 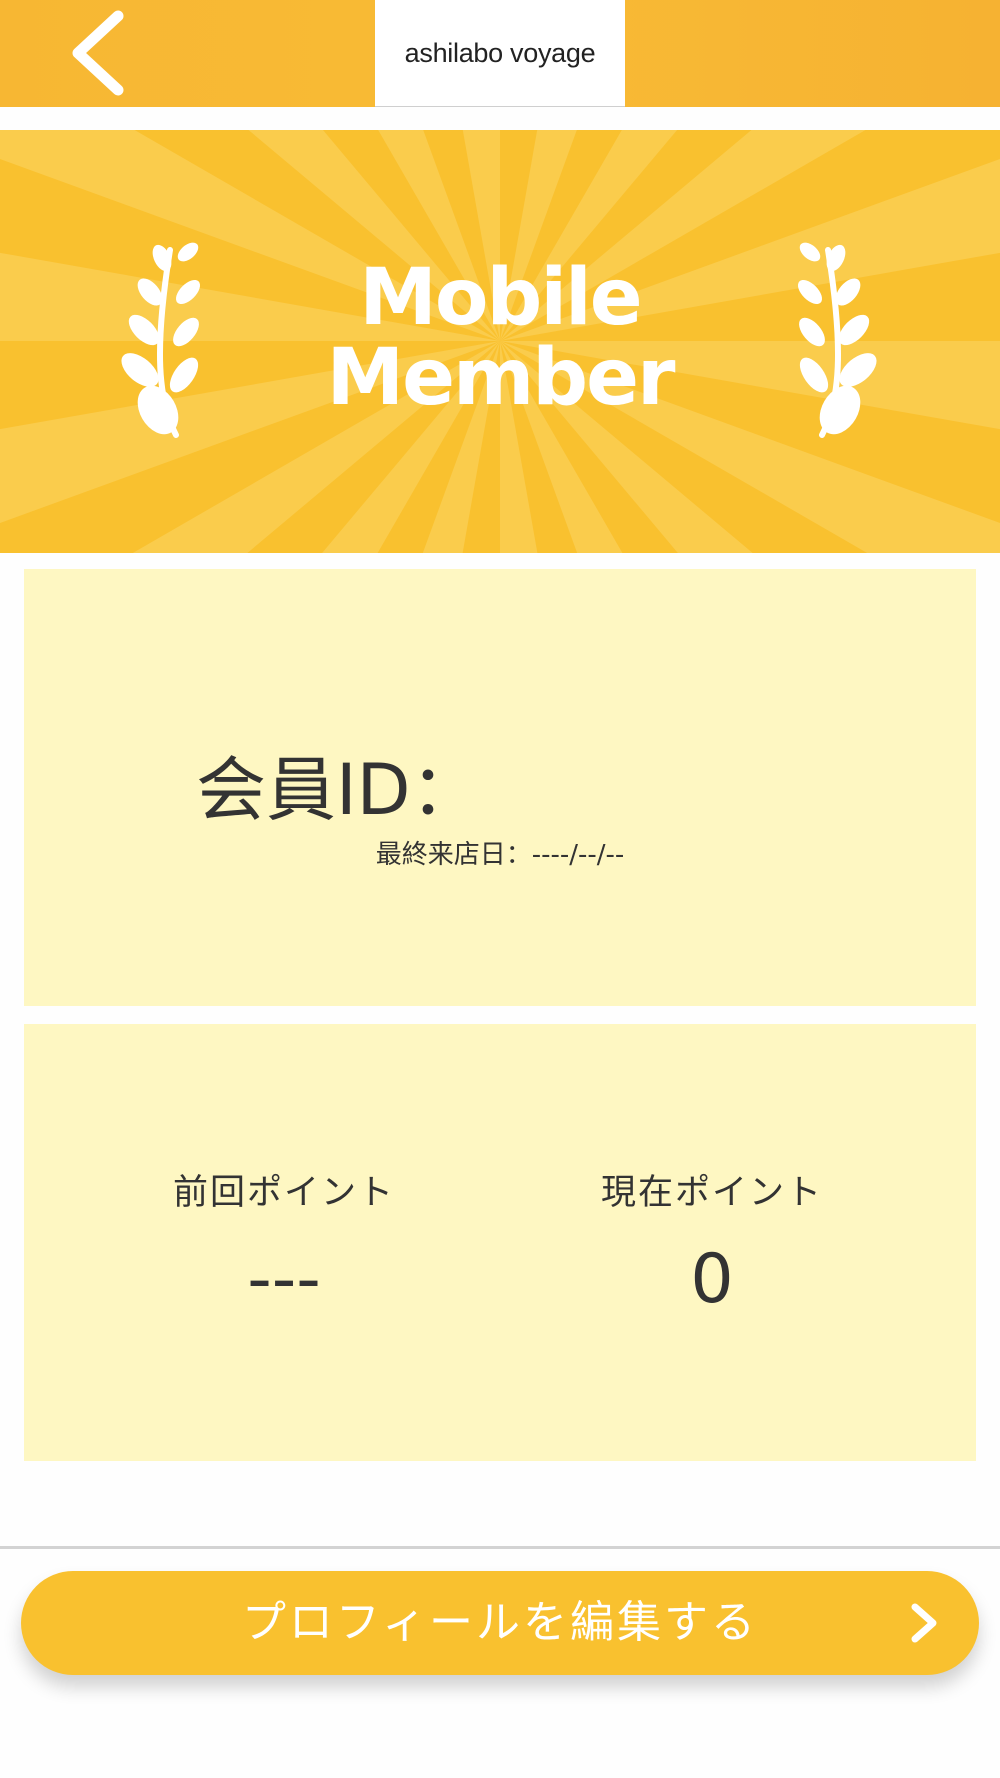 I want to click on footer-divider, so click(x=500, y=1547).